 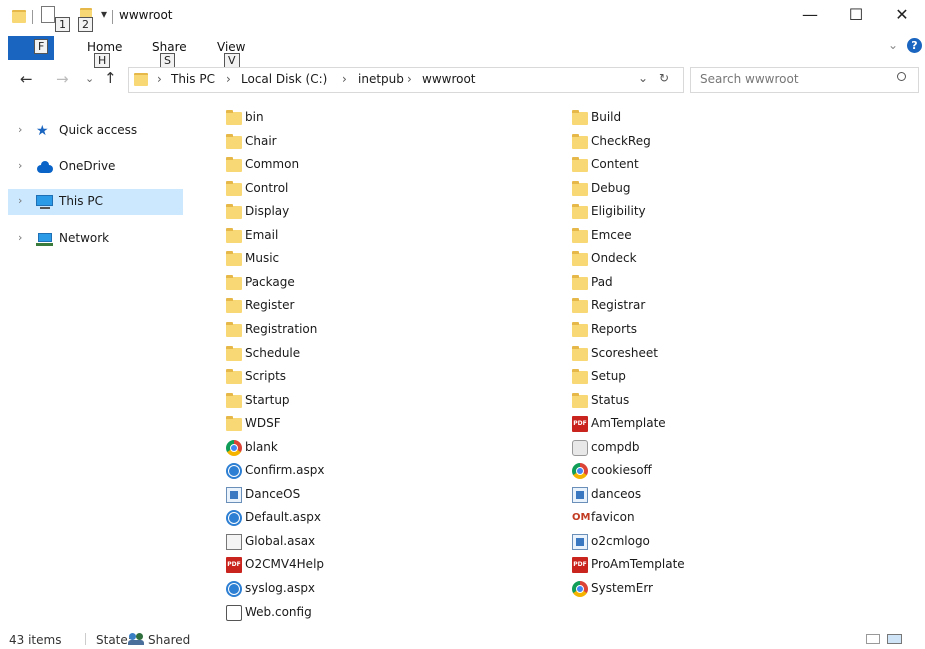 I want to click on breadcrumb-inetpub: inetpub, so click(x=381, y=79).